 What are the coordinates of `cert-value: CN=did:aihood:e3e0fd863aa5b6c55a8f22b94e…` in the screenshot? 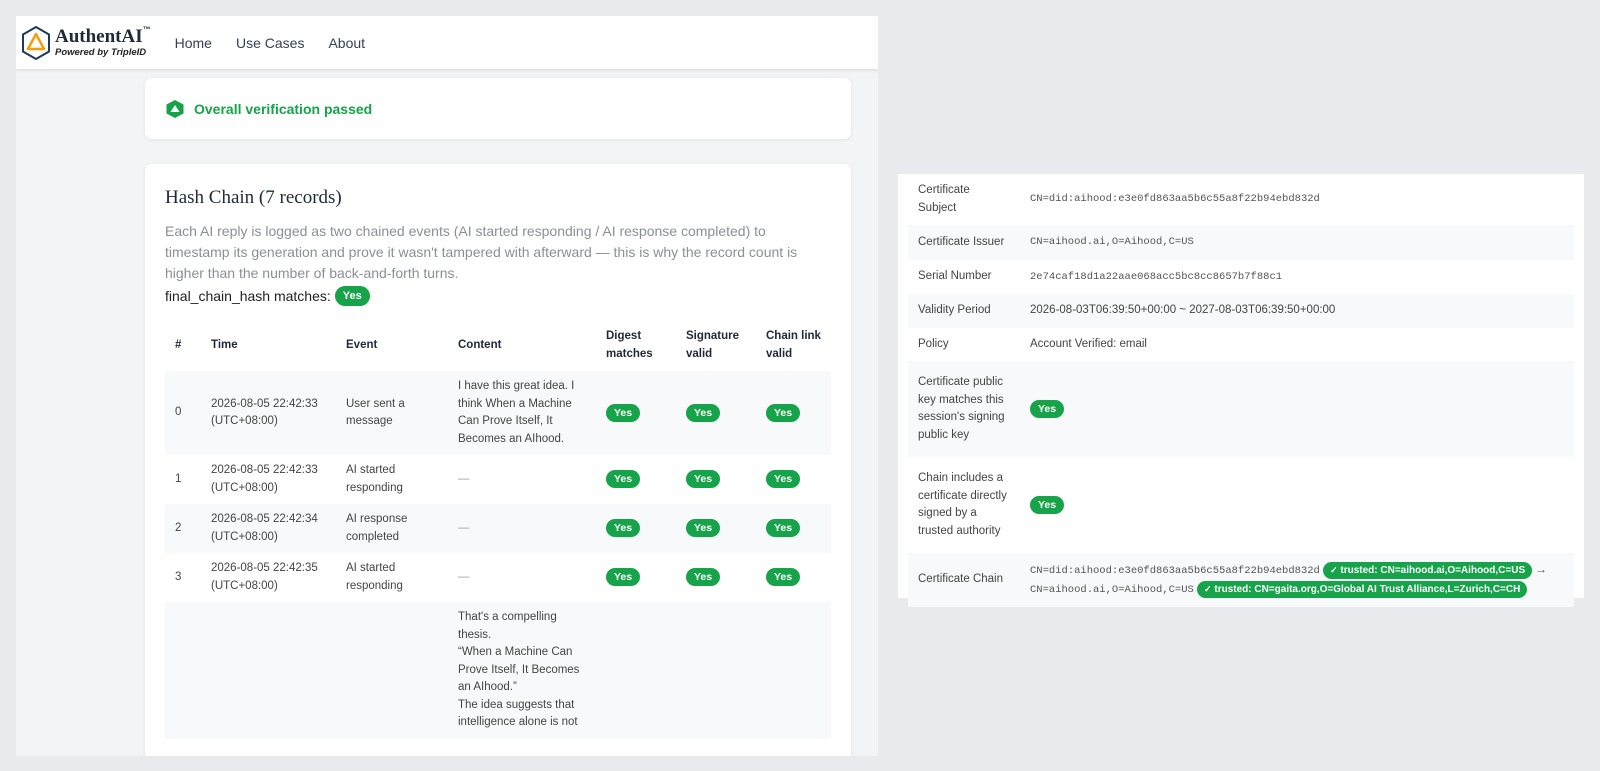 It's located at (1175, 199).